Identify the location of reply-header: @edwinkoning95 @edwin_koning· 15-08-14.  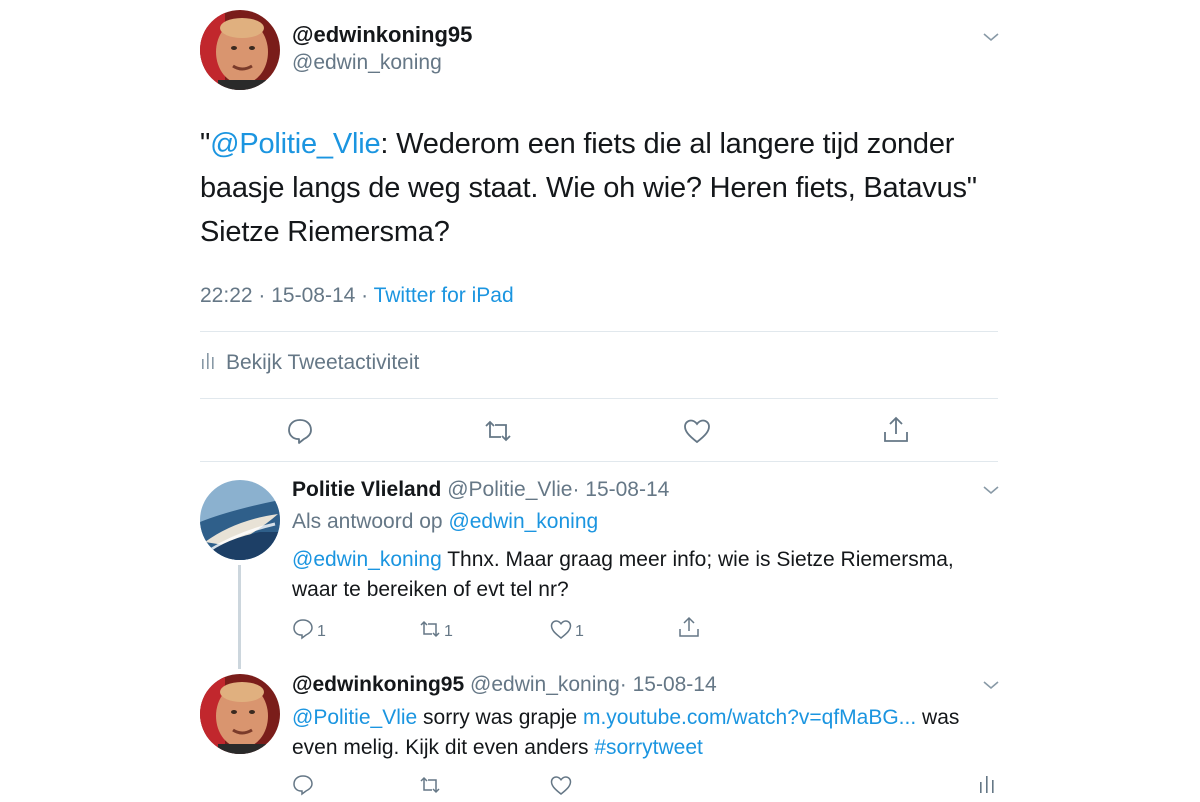
(504, 685).